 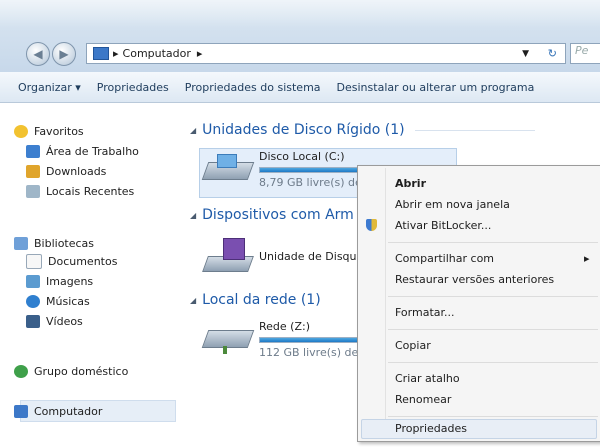 What do you see at coordinates (33, 301) in the screenshot?
I see `music-icon` at bounding box center [33, 301].